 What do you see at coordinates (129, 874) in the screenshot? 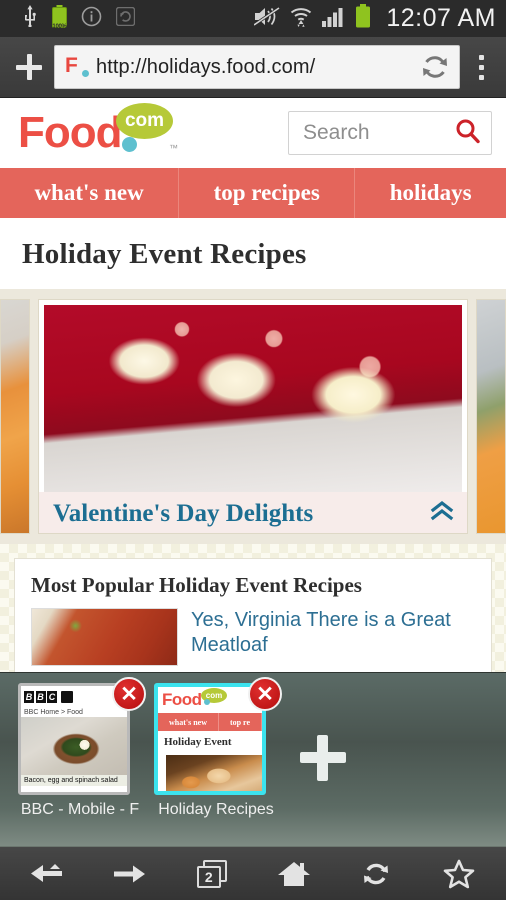
I see `forward-button` at bounding box center [129, 874].